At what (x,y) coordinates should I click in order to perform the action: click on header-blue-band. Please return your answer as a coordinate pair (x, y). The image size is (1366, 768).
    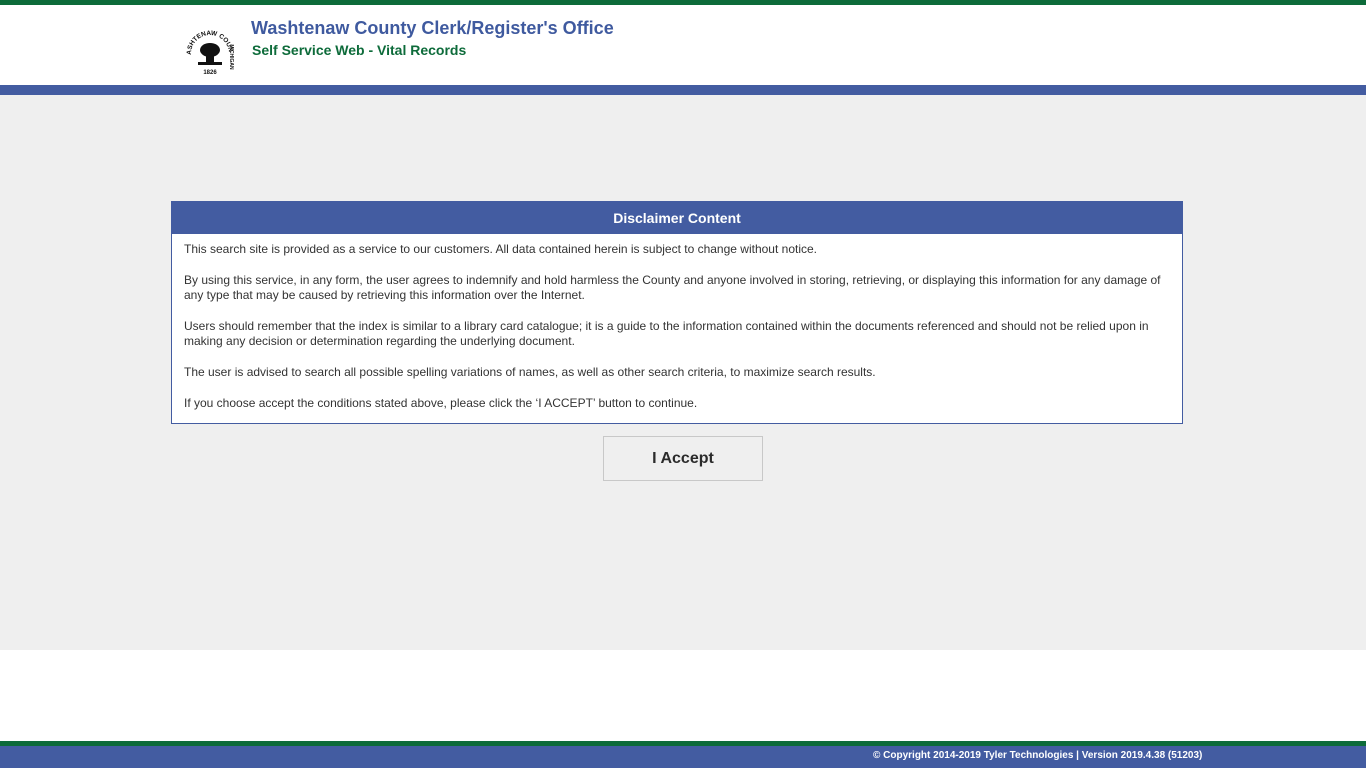
    Looking at the image, I should click on (683, 90).